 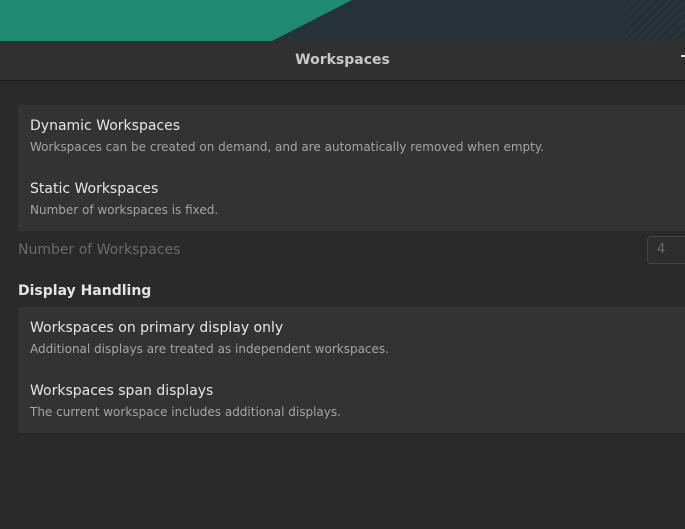 I want to click on number-of-workspaces-spinner: 4, so click(x=666, y=250).